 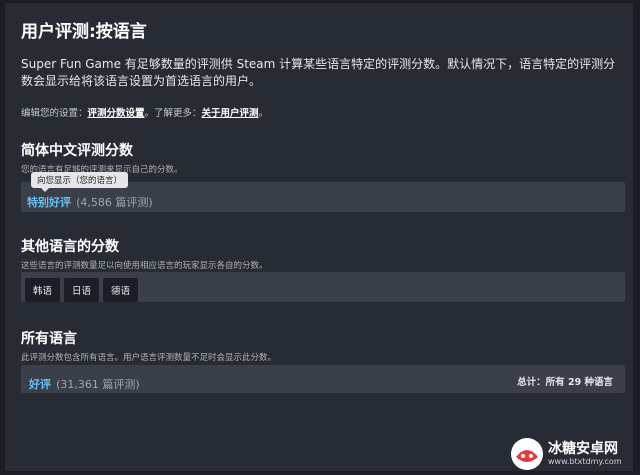 What do you see at coordinates (121, 290) in the screenshot?
I see `language-button-german: 德语` at bounding box center [121, 290].